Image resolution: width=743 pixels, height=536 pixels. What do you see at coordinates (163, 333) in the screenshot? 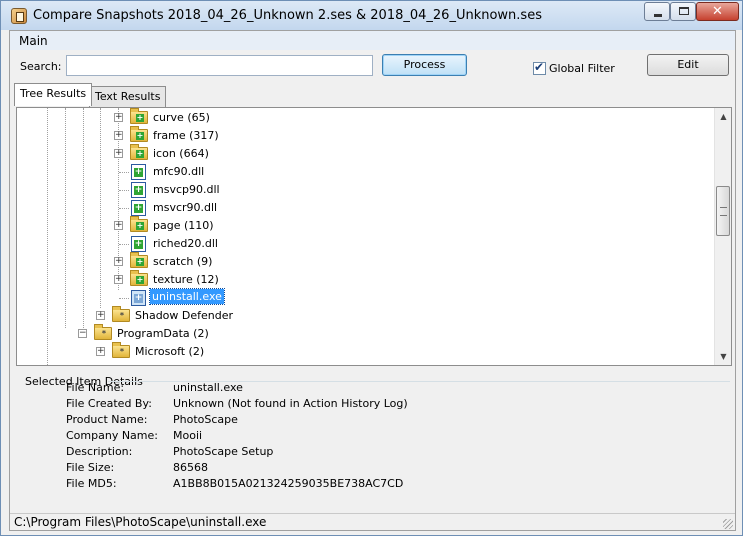
I see `tree-node-label: ProgramData (2)` at bounding box center [163, 333].